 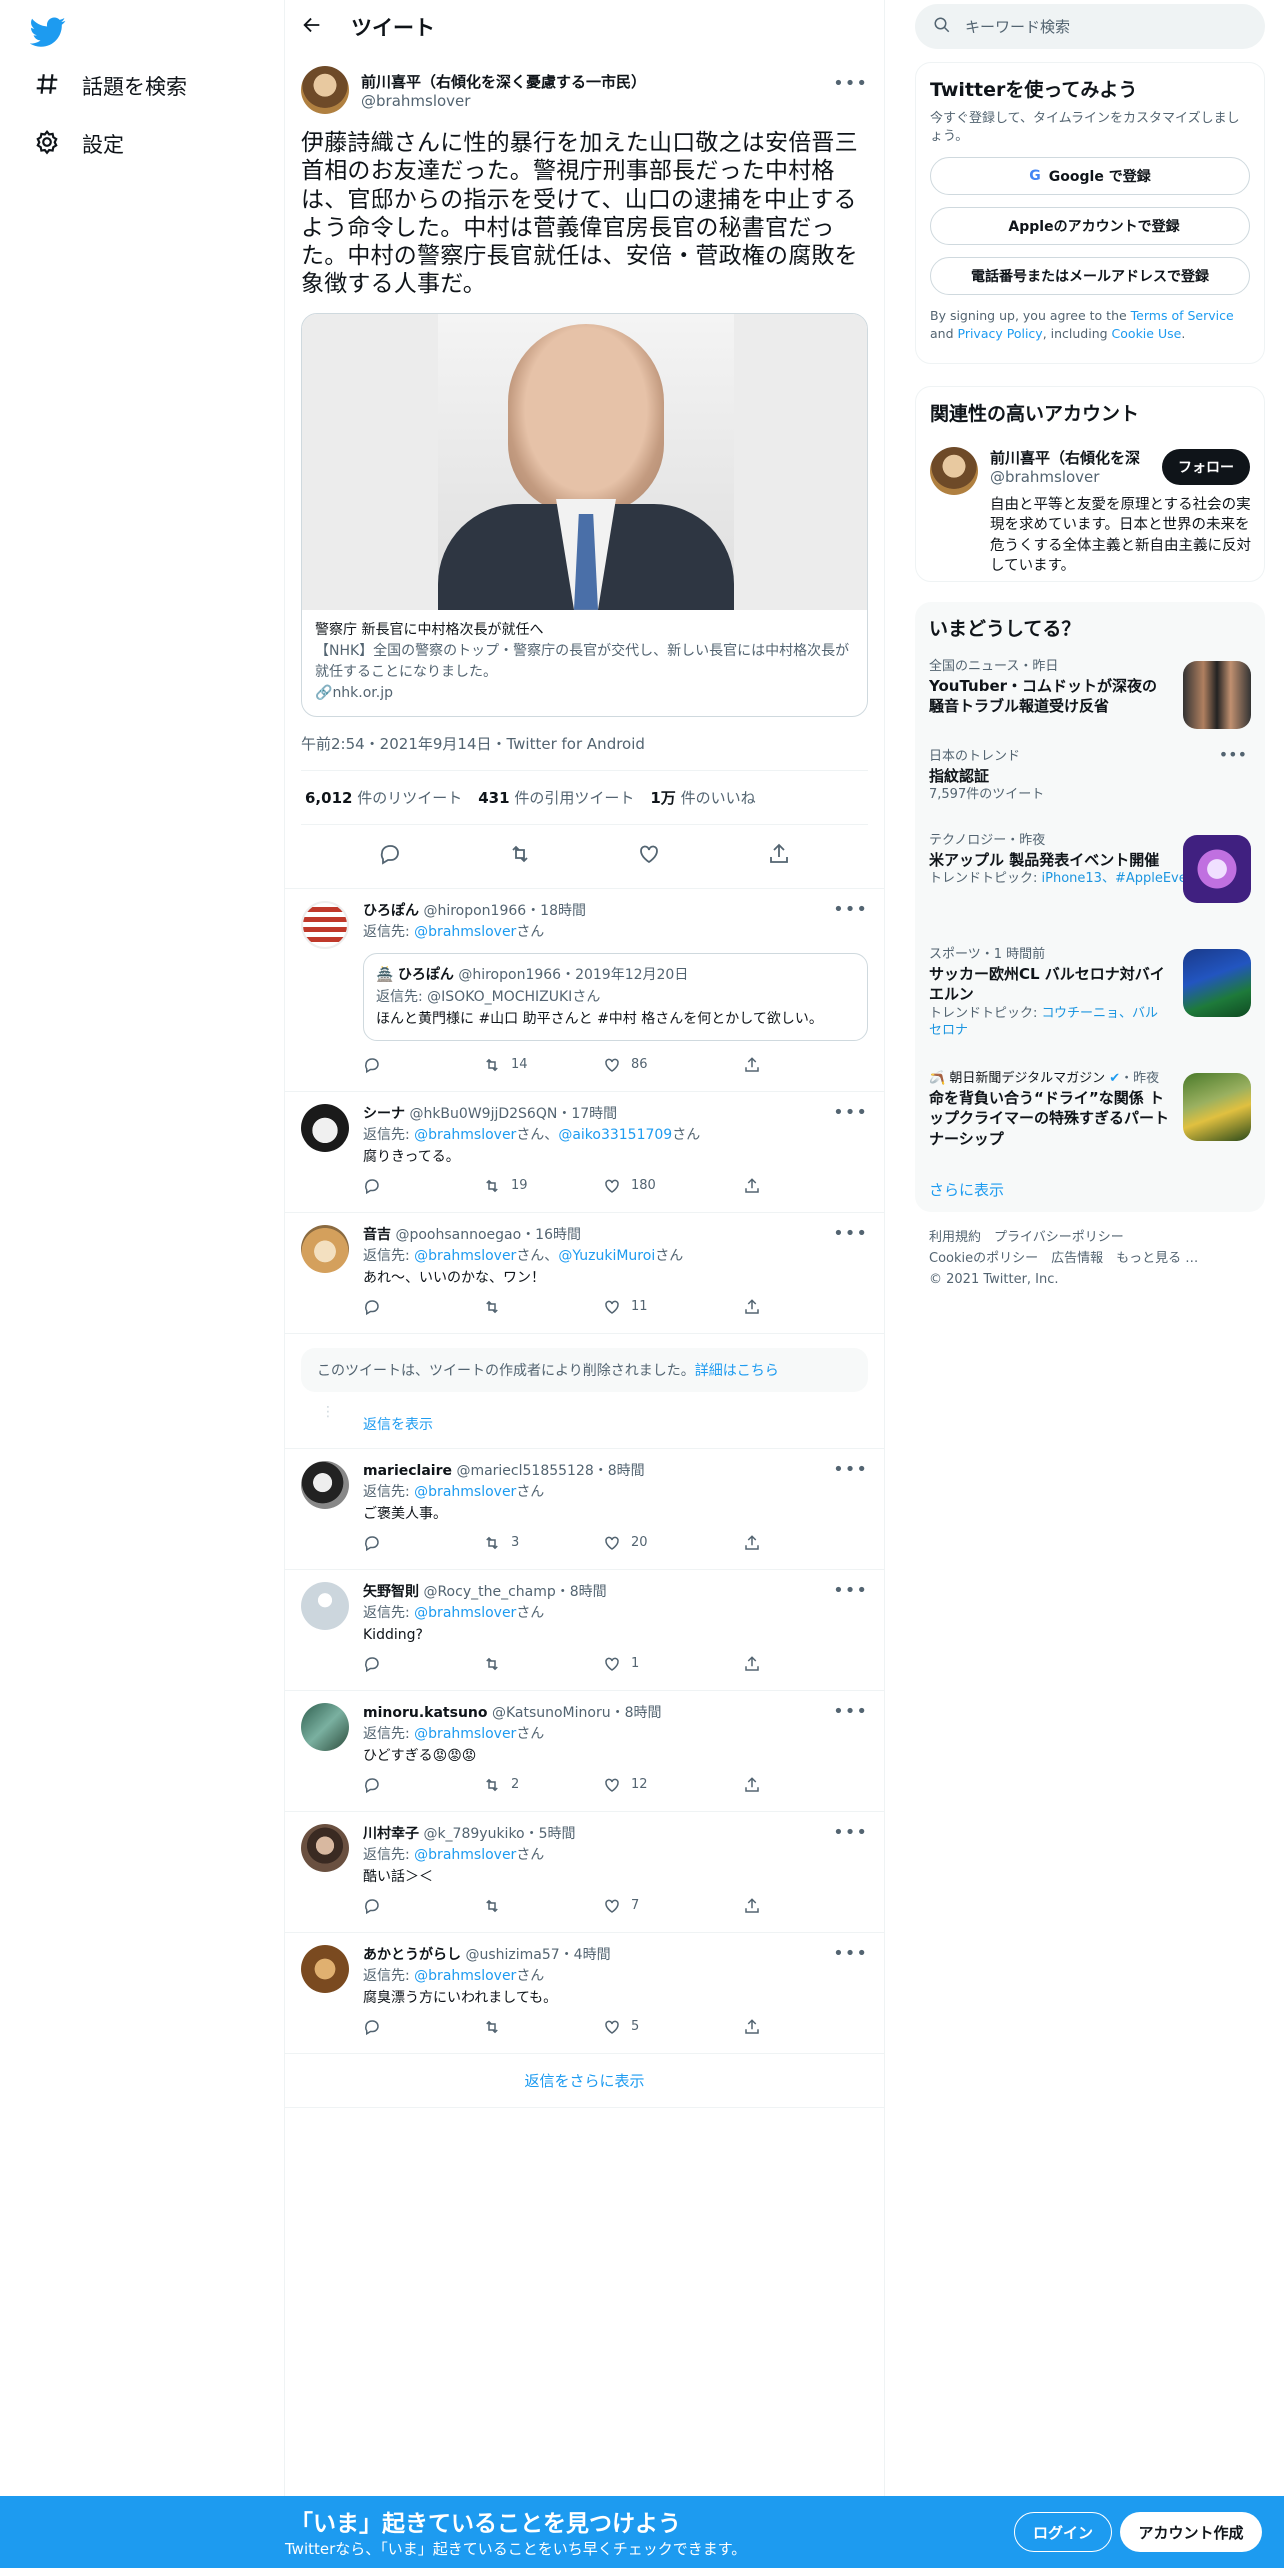 I want to click on like-icon: 1, so click(x=673, y=1664).